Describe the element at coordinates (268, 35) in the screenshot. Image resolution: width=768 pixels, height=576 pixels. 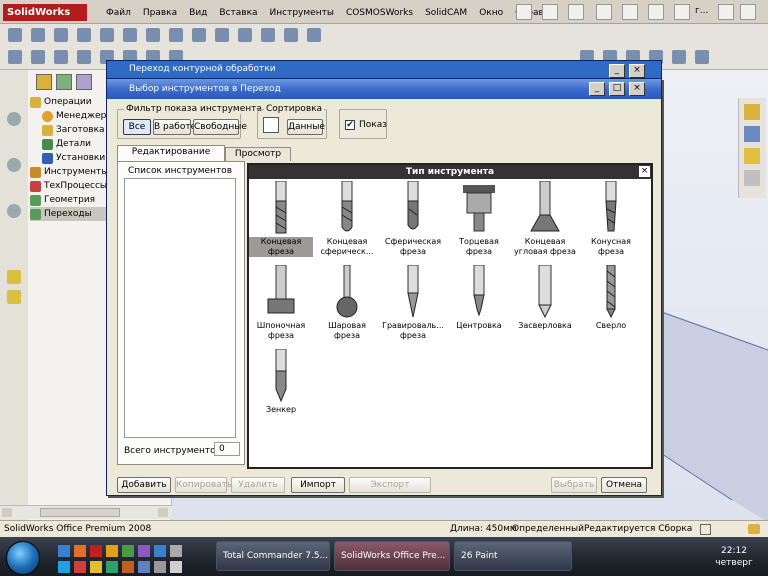
I see `shell-icon` at that location.